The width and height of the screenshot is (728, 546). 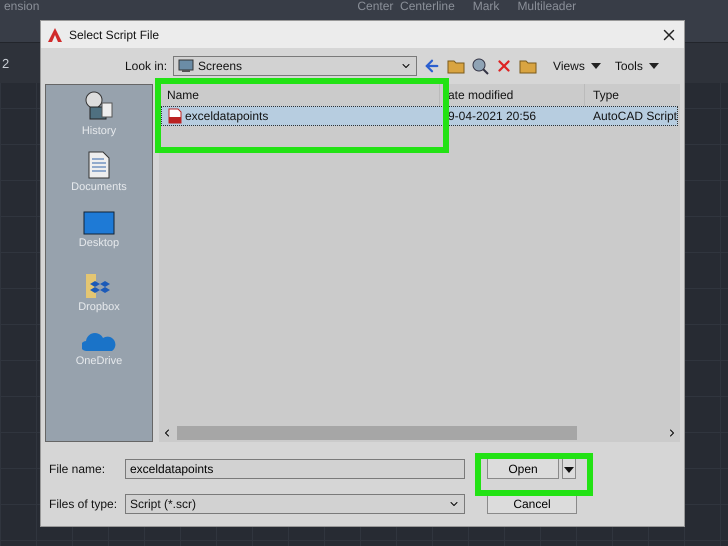 What do you see at coordinates (546, 6) in the screenshot?
I see `ribbon-label: Multileader` at bounding box center [546, 6].